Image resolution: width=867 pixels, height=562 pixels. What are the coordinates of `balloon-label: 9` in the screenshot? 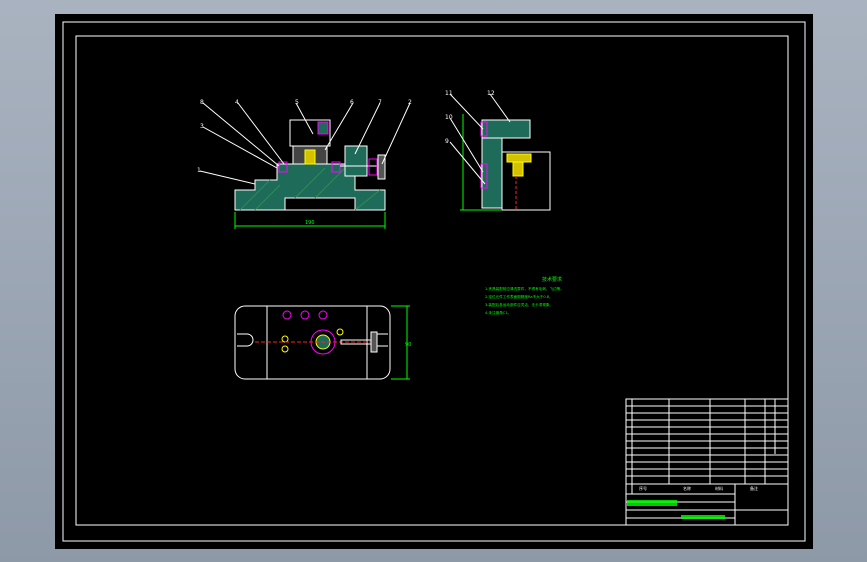 It's located at (447, 141).